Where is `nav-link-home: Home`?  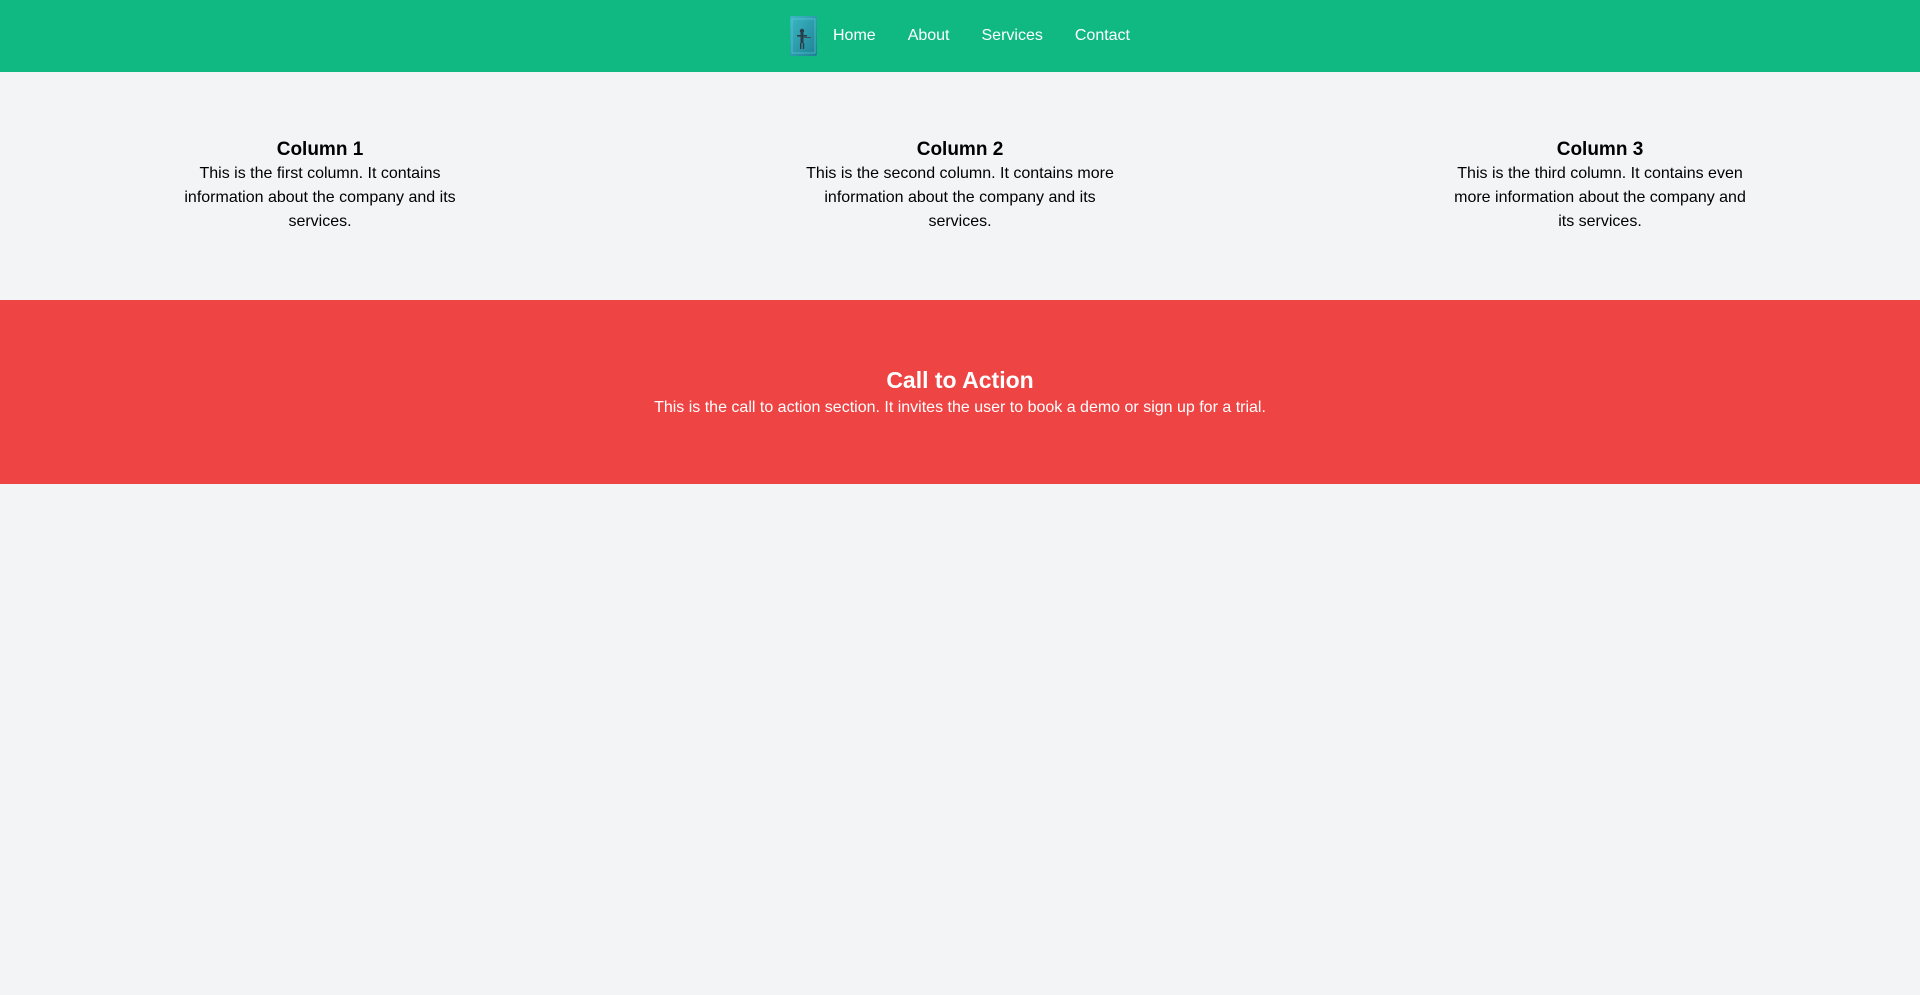 nav-link-home: Home is located at coordinates (854, 36).